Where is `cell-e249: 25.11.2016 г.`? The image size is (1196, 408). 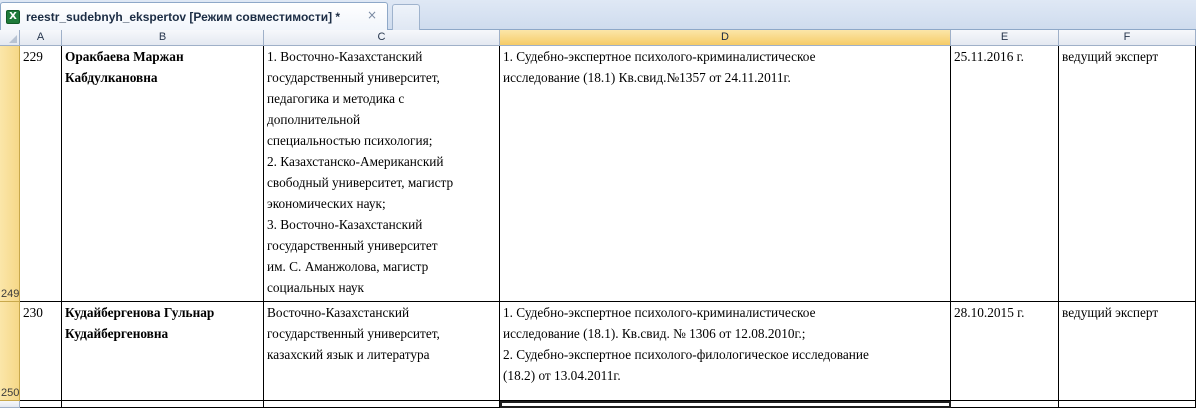
cell-e249: 25.11.2016 г. is located at coordinates (1005, 174).